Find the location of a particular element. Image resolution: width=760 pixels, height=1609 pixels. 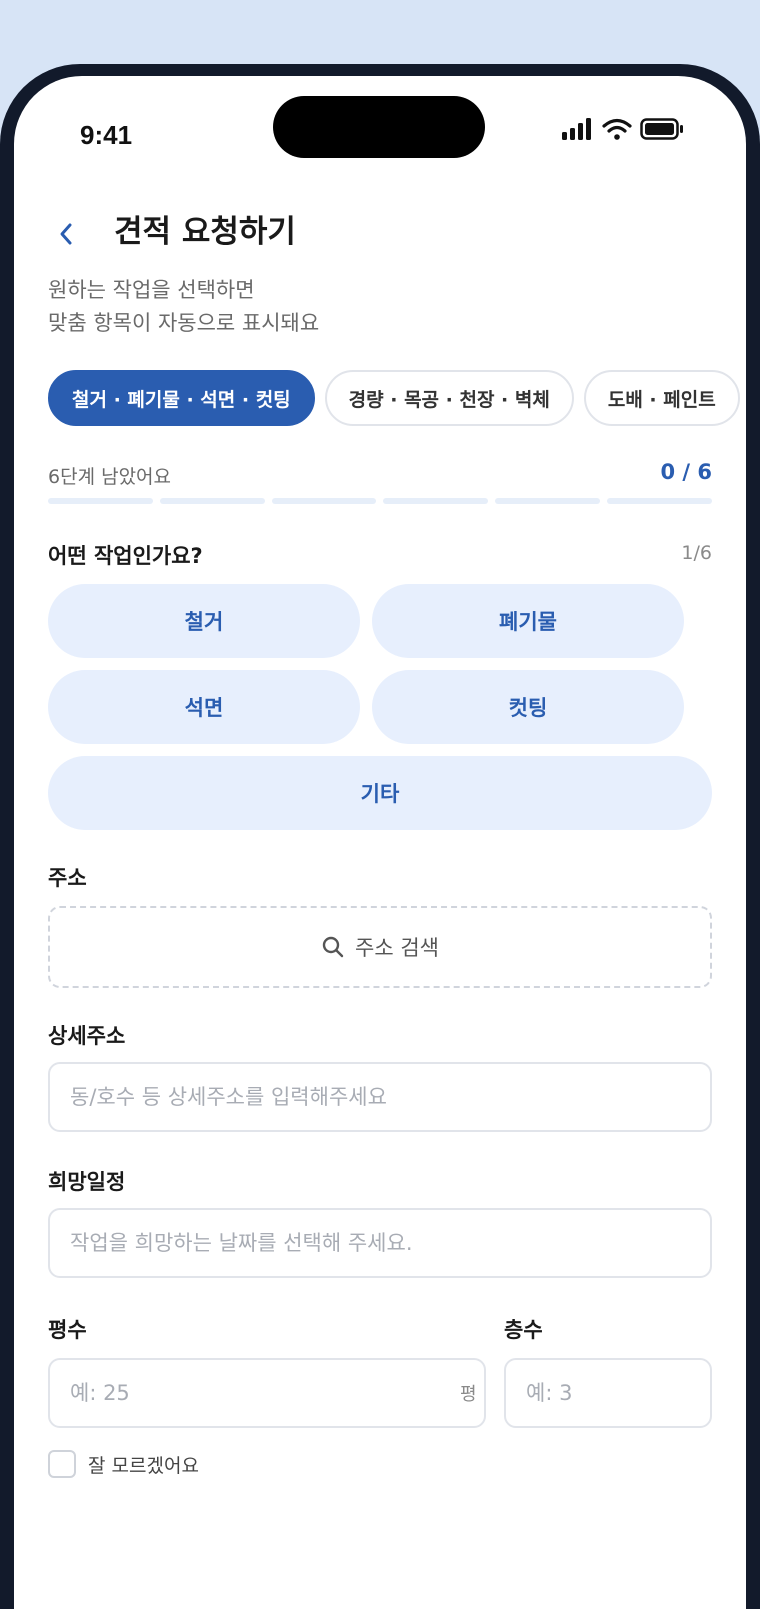

tab-wallpaper-paint: 도배 · 페인트 is located at coordinates (661, 398).